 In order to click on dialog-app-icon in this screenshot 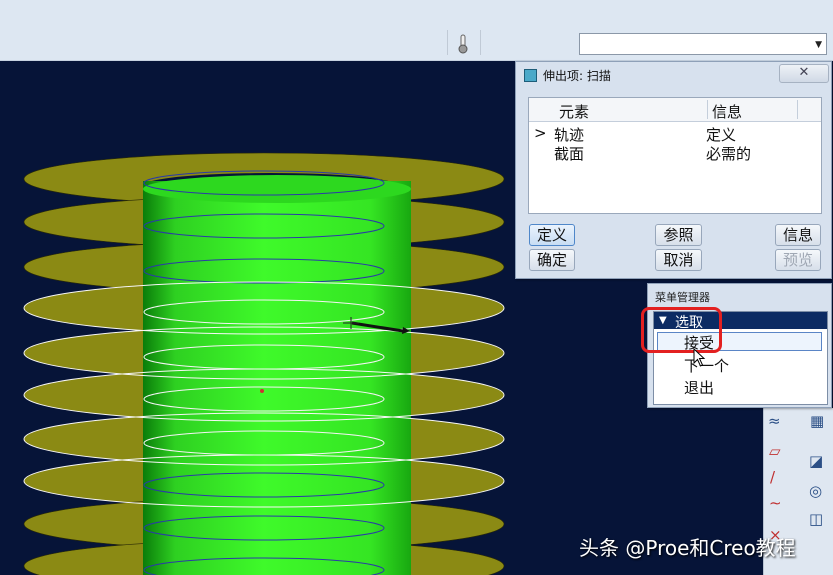, I will do `click(530, 75)`.